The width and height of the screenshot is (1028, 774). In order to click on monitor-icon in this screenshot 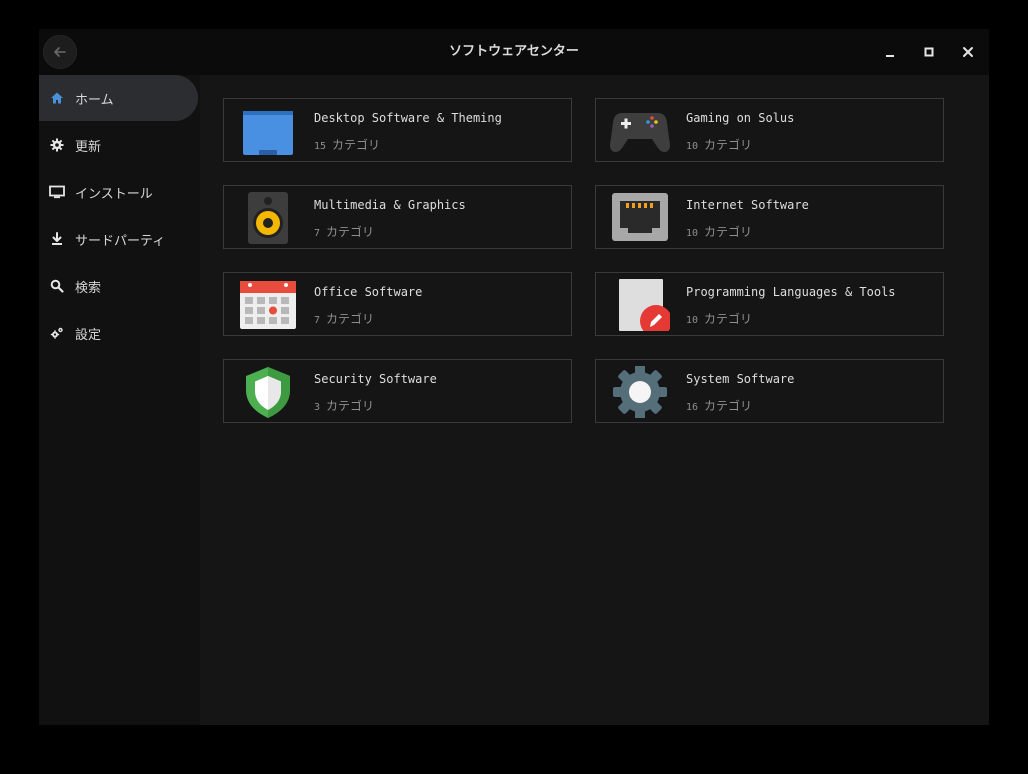, I will do `click(57, 192)`.